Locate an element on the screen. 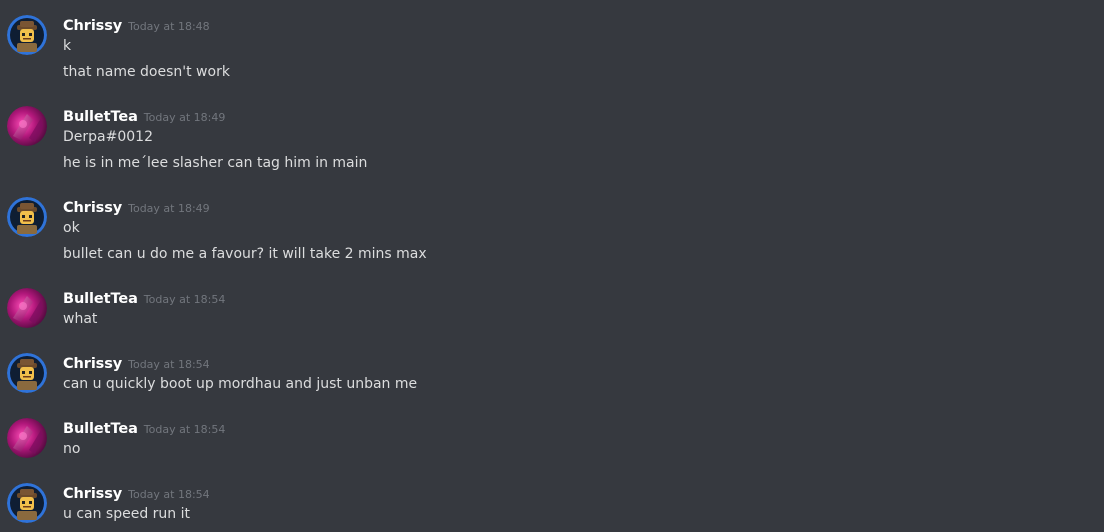  message-text: k is located at coordinates (67, 46).